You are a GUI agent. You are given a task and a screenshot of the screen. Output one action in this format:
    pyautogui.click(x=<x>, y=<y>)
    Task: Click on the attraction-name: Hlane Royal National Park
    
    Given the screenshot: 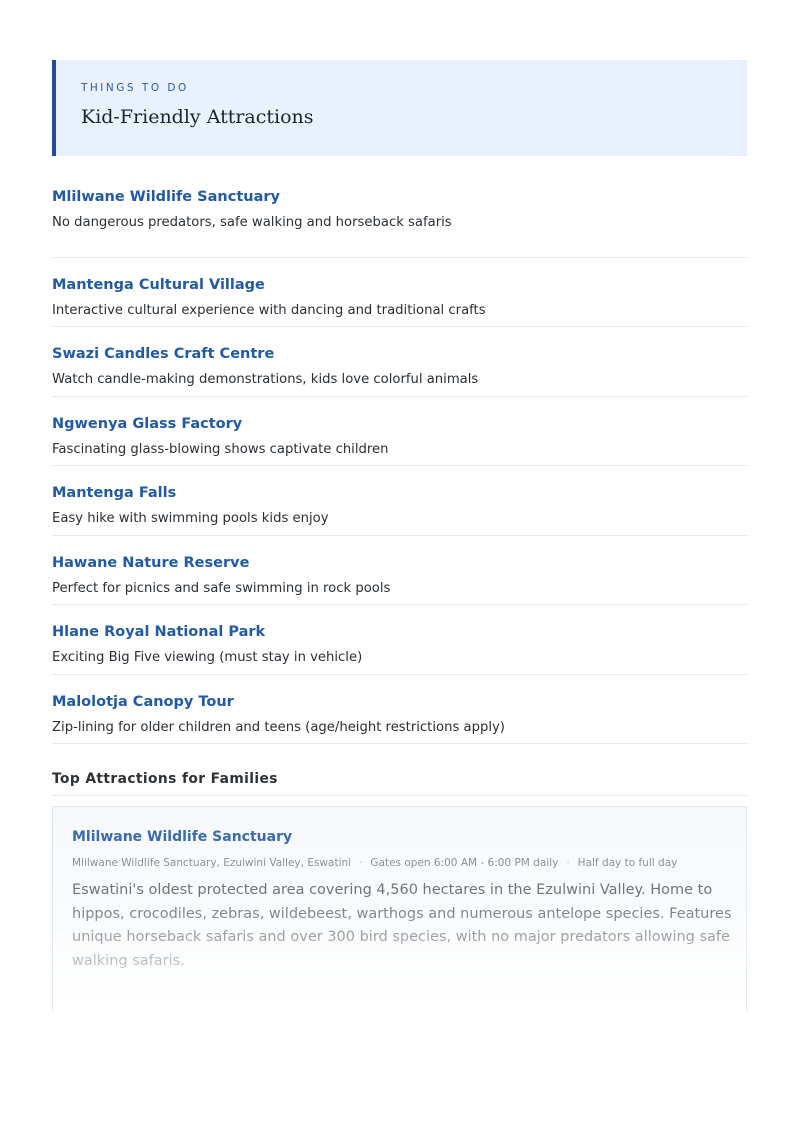 What is the action you would take?
    pyautogui.click(x=399, y=632)
    